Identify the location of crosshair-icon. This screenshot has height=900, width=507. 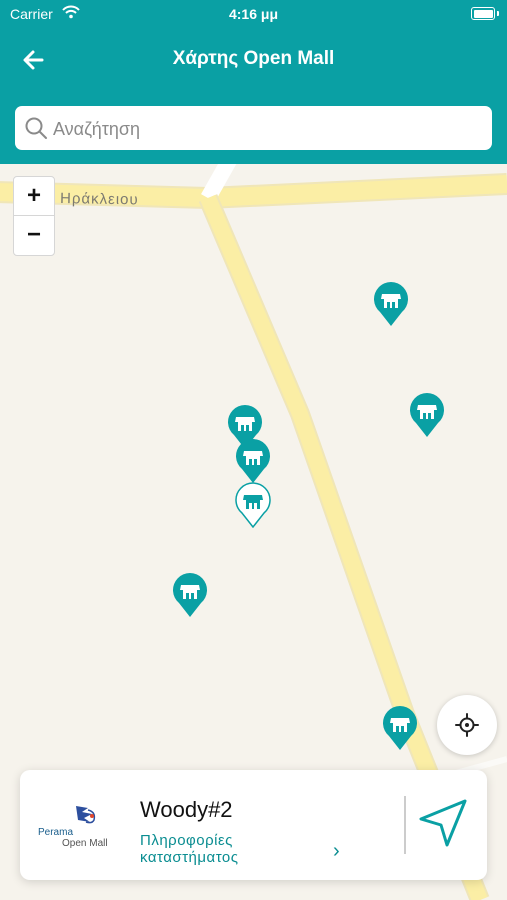
(467, 725).